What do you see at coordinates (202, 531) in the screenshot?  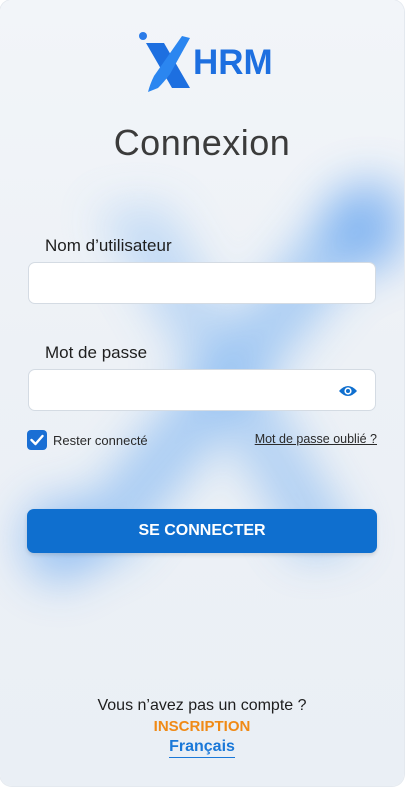 I see `login-button: SE CONNECTER` at bounding box center [202, 531].